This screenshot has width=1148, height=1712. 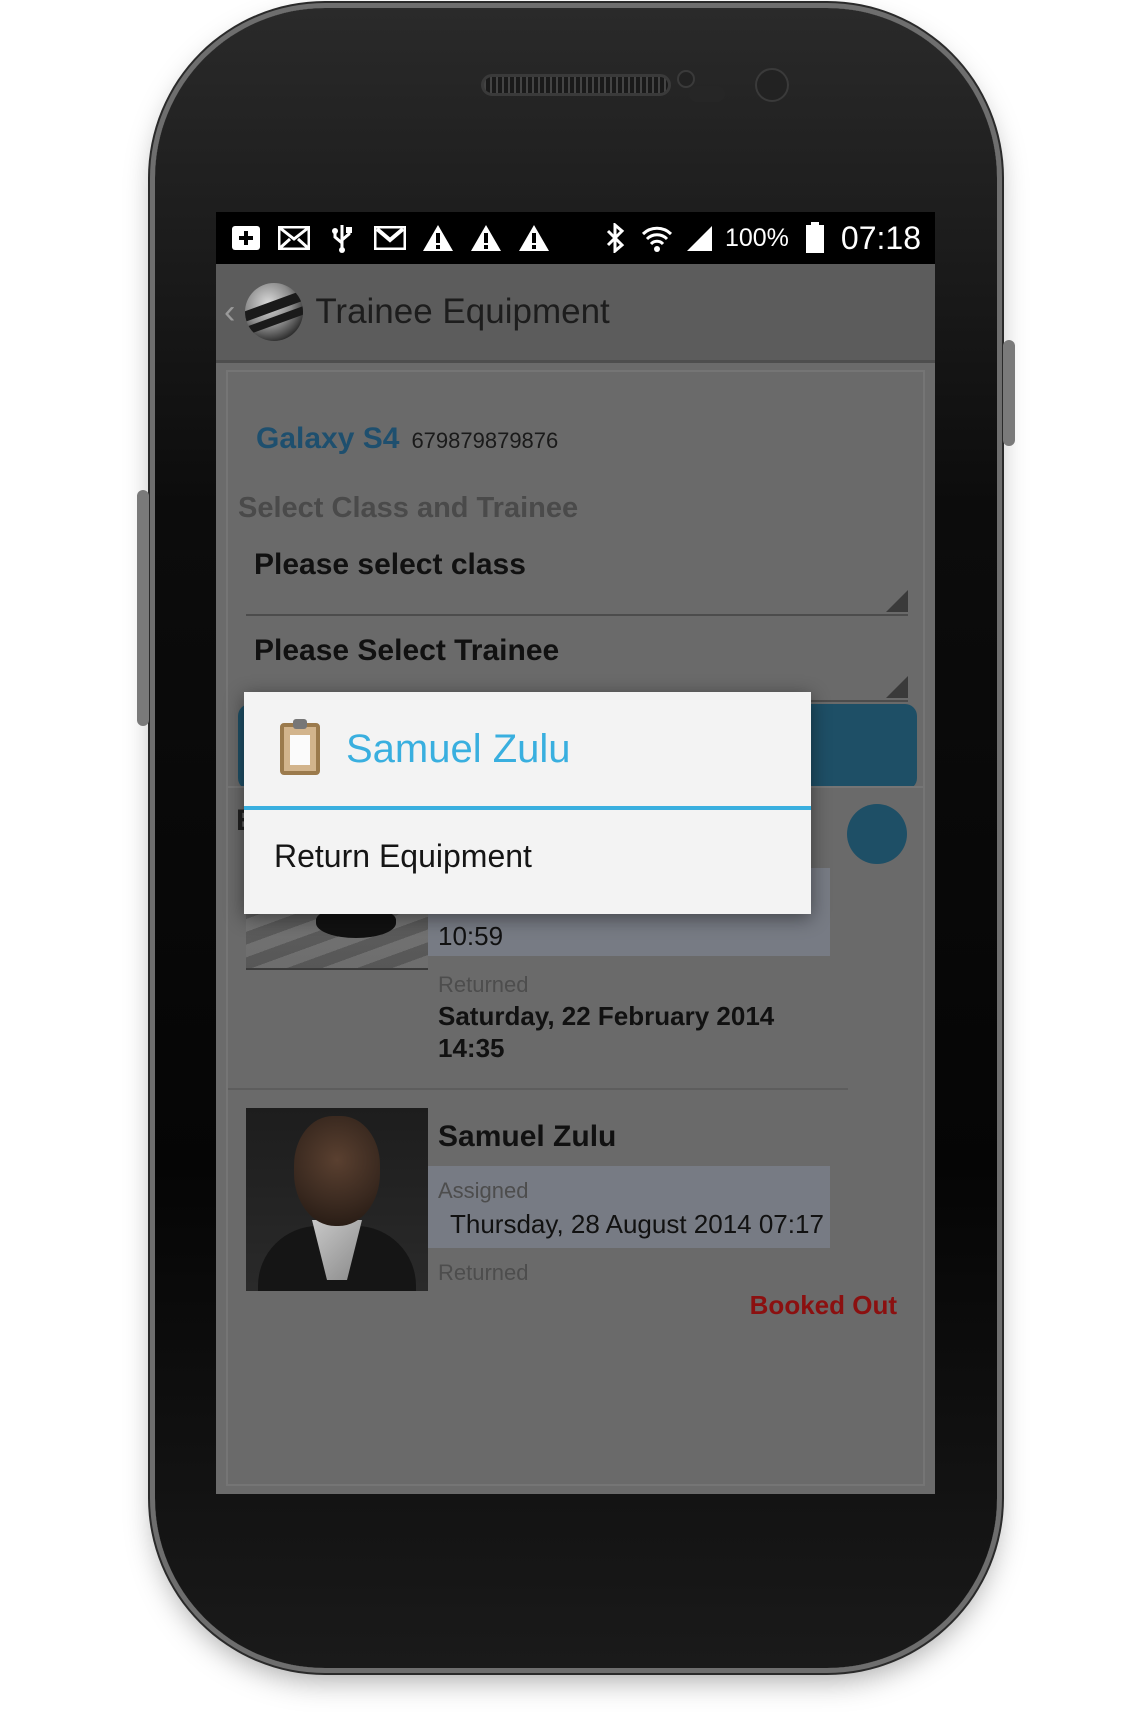 What do you see at coordinates (407, 650) in the screenshot?
I see `trainee-spinner-value: Please Select Trainee` at bounding box center [407, 650].